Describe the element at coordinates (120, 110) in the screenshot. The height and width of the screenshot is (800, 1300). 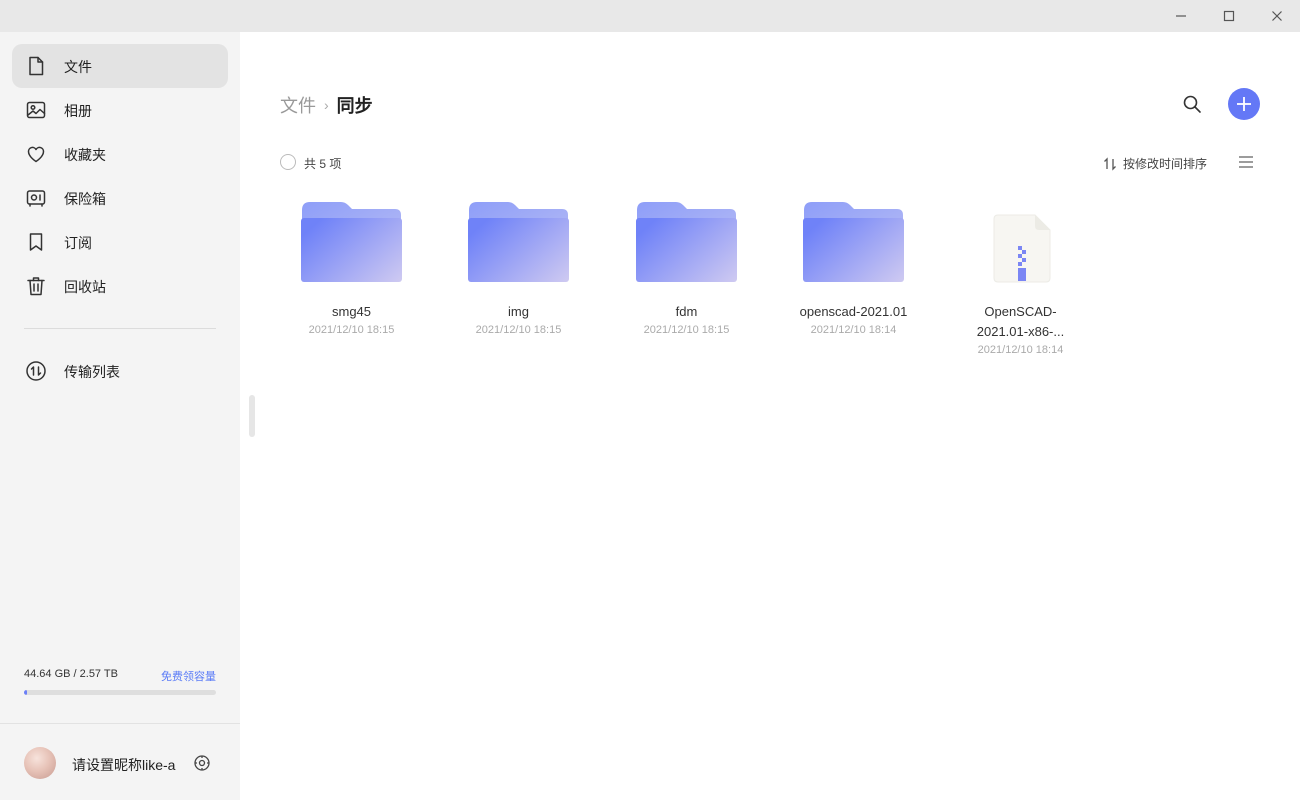
I see `sidebar-item-album: 相册` at that location.